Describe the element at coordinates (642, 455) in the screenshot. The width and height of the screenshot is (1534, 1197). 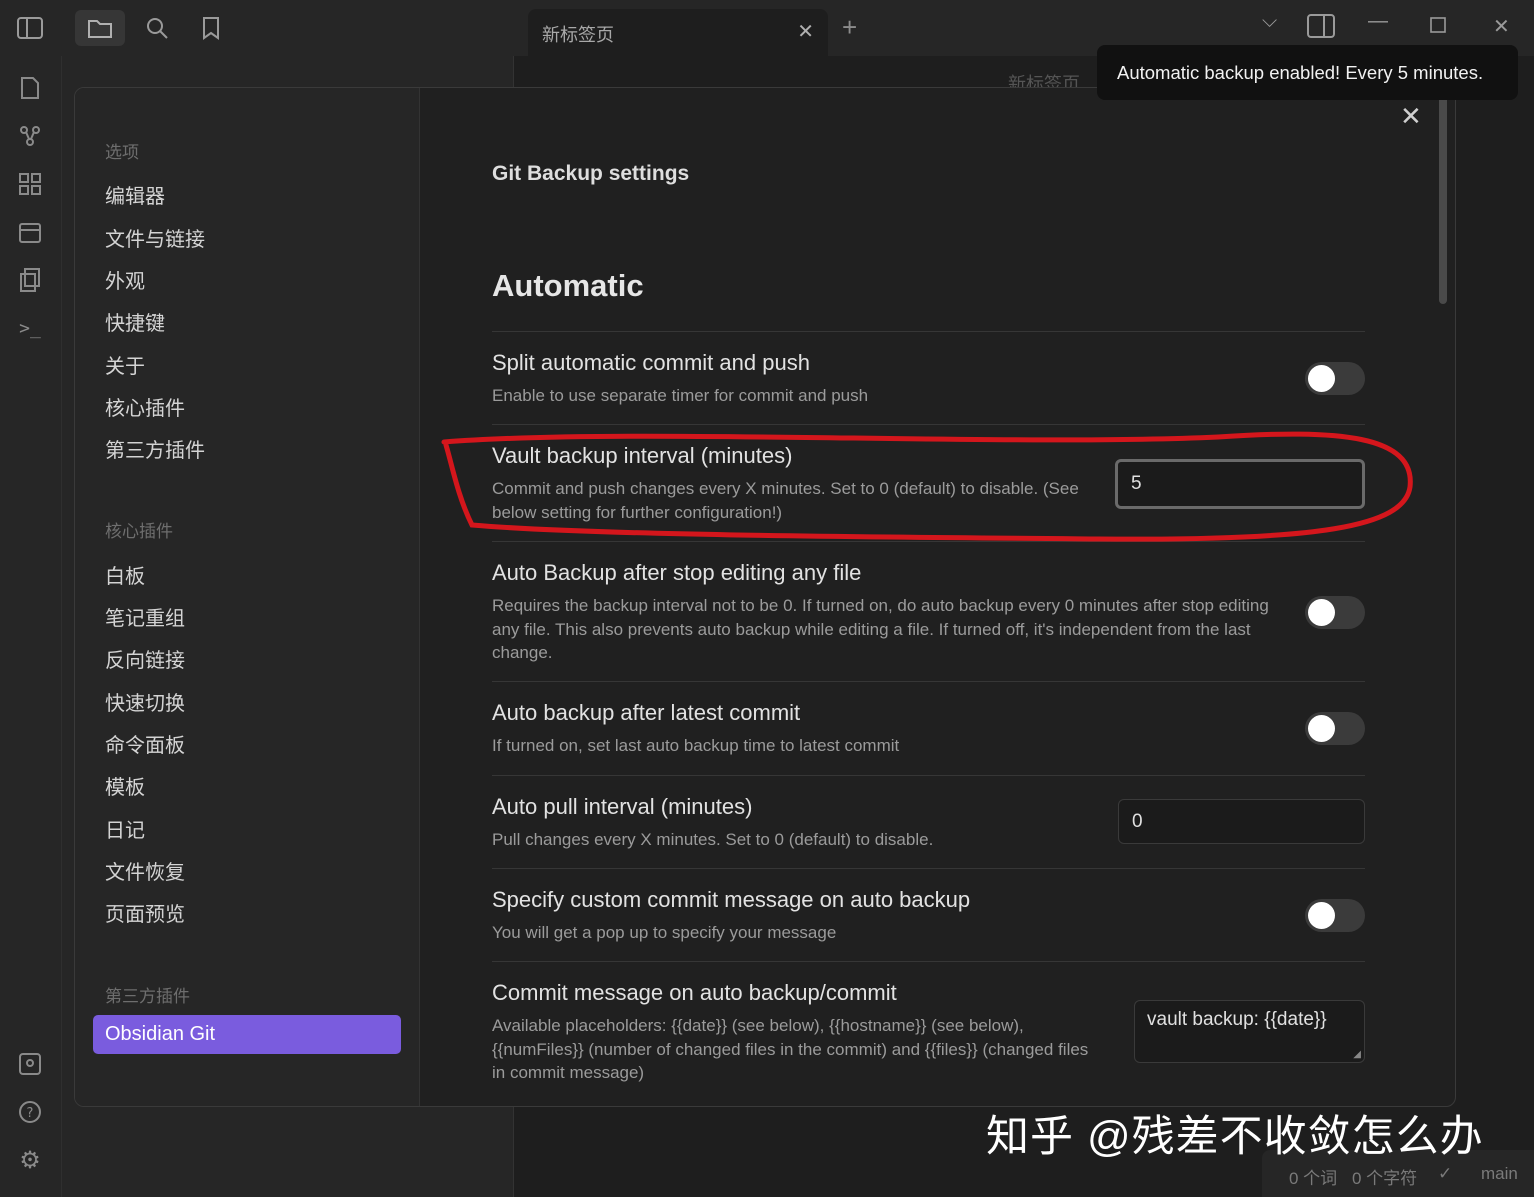
I see `setting-name: Vault backup interval (minutes)` at that location.